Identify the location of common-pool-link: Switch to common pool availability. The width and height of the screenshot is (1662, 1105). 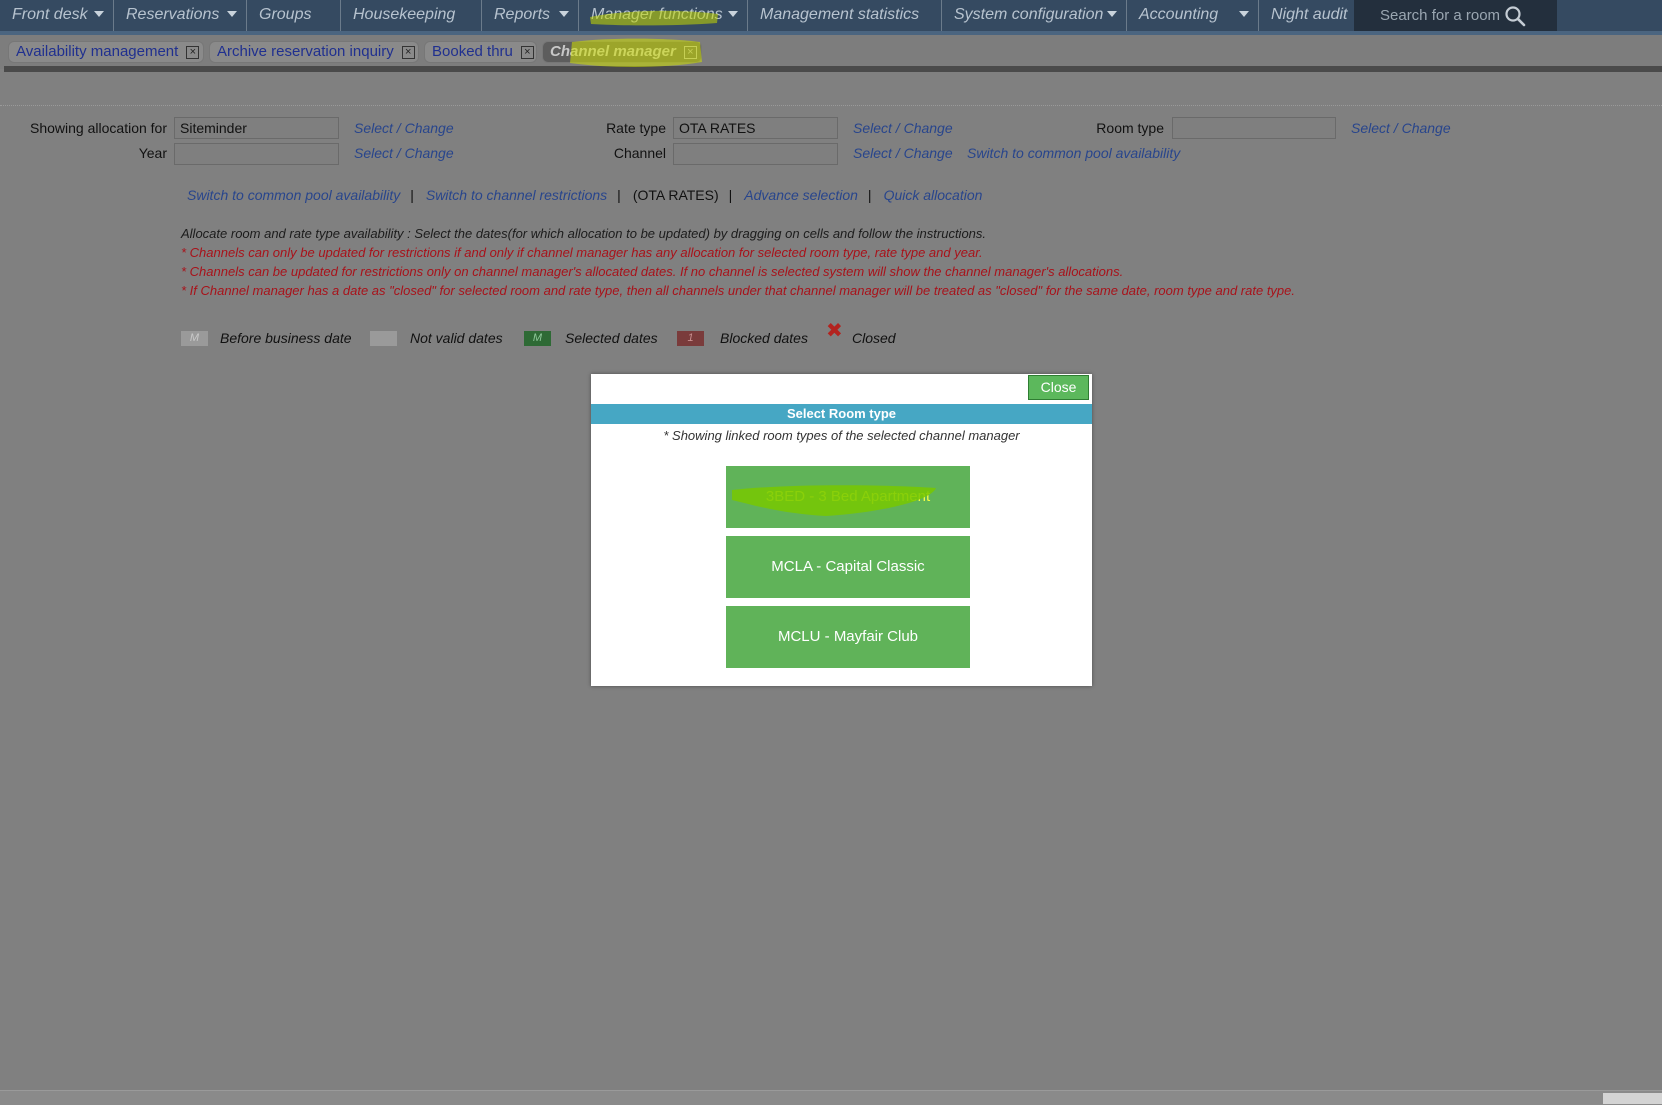
(293, 195).